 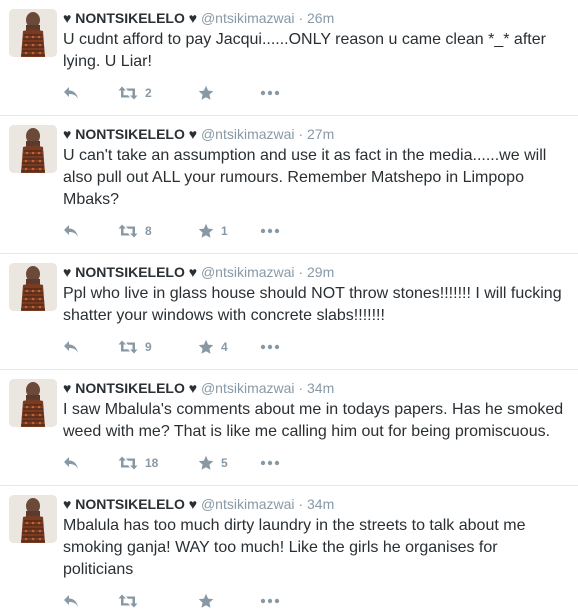 I want to click on retweet-button, so click(x=158, y=601).